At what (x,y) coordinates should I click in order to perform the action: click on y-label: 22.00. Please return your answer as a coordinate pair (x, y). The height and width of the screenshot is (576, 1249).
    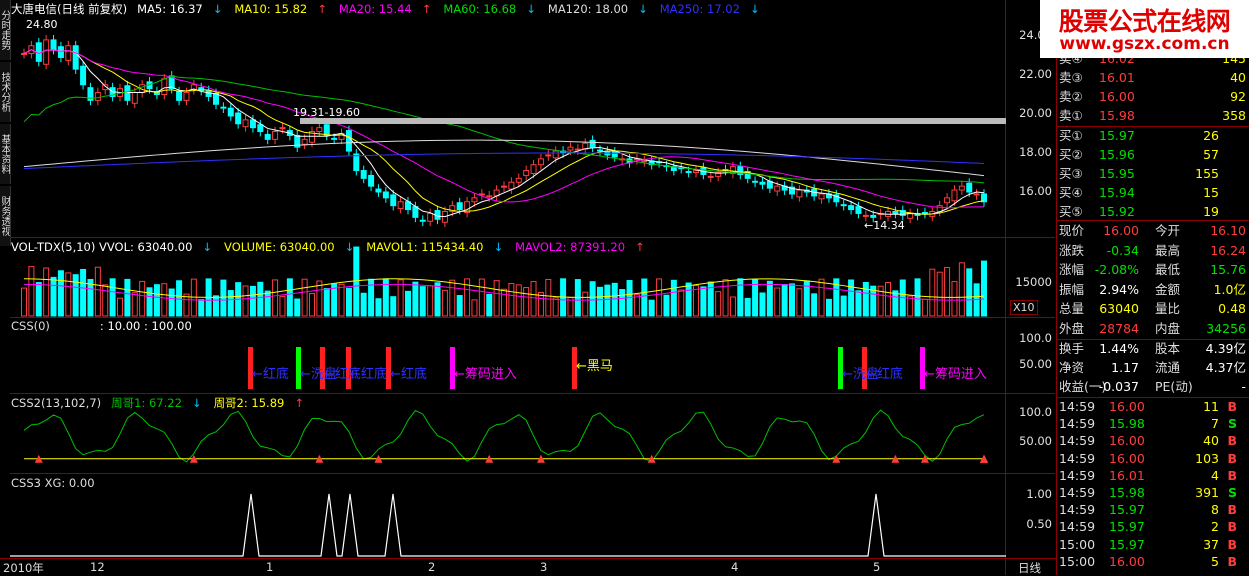
    Looking at the image, I should click on (1035, 74).